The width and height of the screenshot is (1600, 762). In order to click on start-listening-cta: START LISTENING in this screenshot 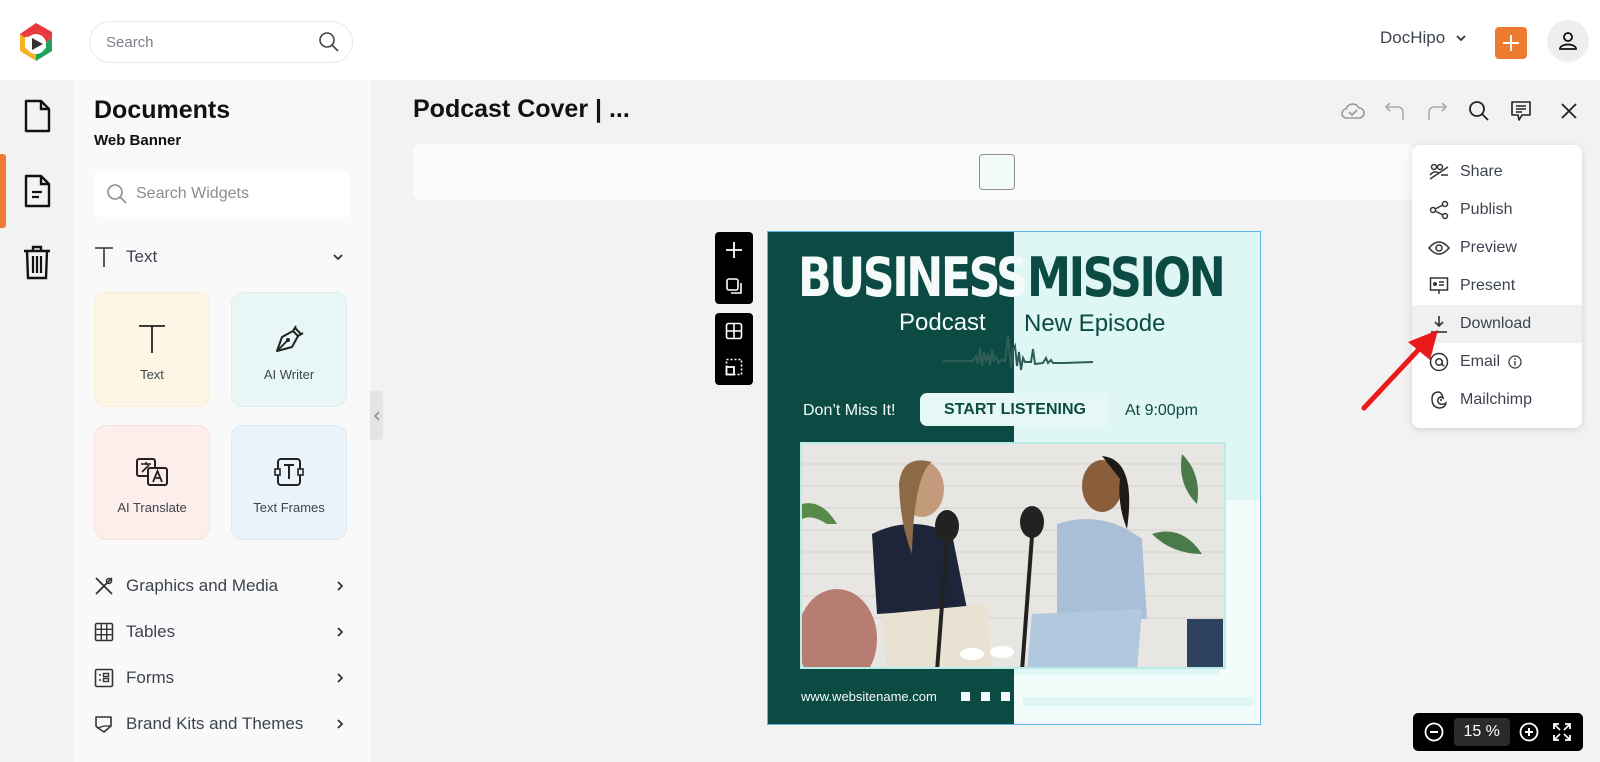, I will do `click(1015, 409)`.